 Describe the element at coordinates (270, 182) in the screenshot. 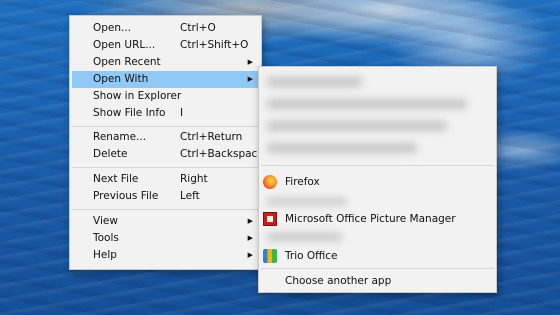

I see `firefox-icon` at that location.